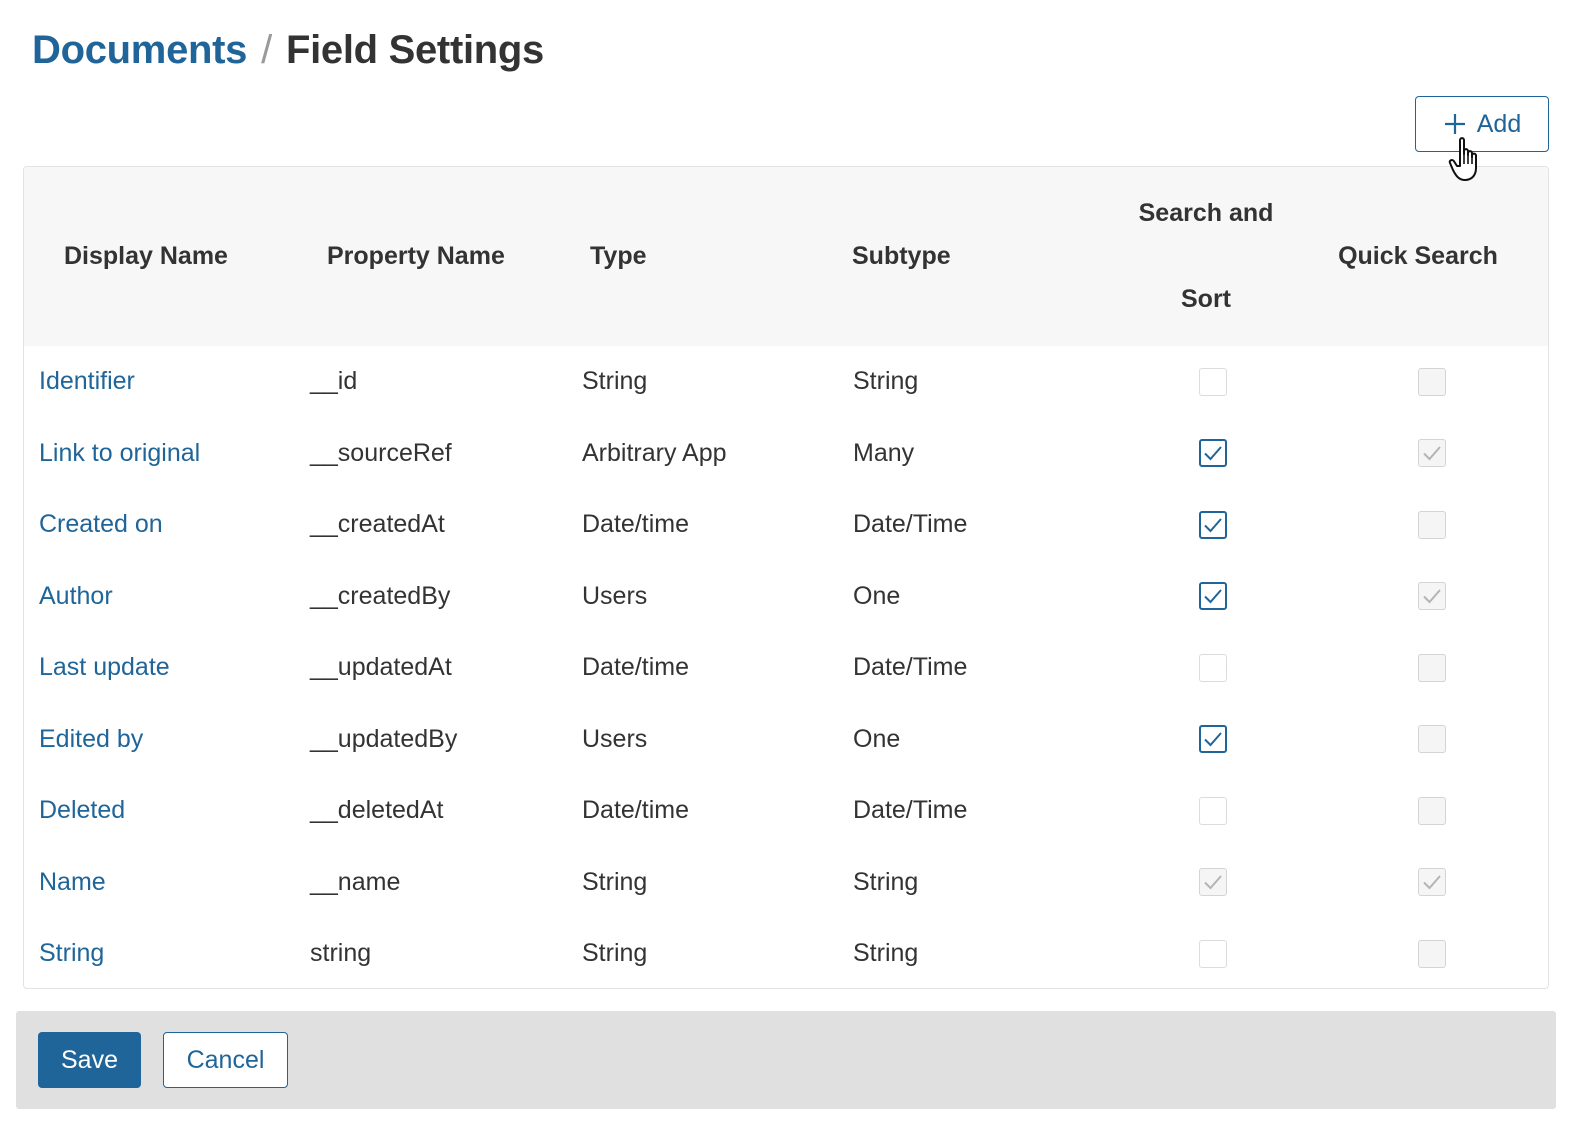  Describe the element at coordinates (72, 883) in the screenshot. I see `field-display-name-link: Name` at that location.